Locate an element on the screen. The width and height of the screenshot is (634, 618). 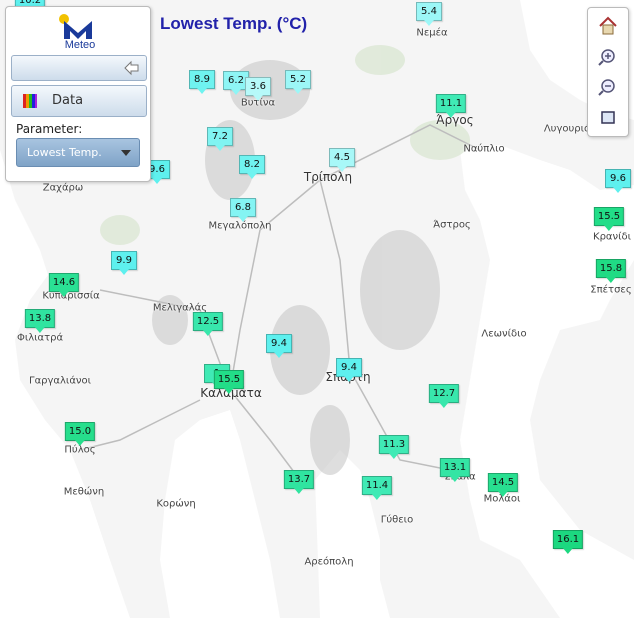
place-label: Νεμέα is located at coordinates (432, 33).